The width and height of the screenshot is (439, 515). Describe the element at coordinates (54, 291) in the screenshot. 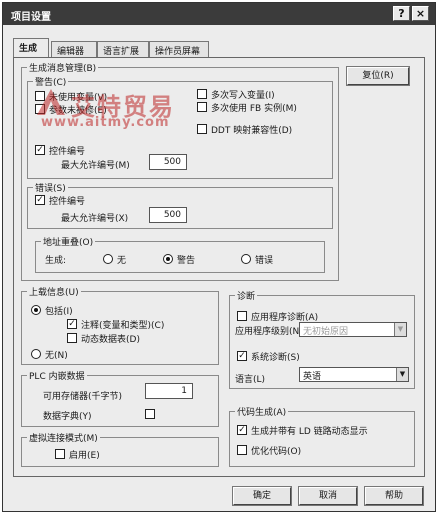

I see `upload-info-title: 上载信息(U)` at that location.